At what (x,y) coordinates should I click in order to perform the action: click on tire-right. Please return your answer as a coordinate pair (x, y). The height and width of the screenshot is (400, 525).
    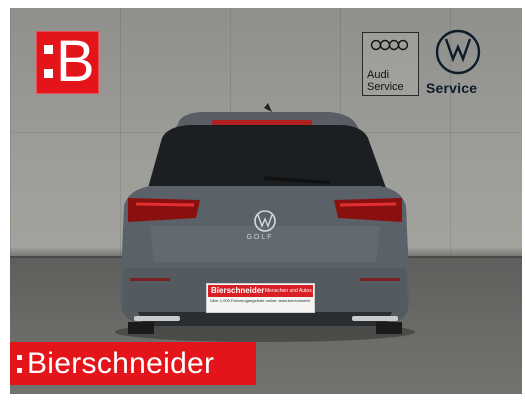
    Looking at the image, I should click on (389, 328).